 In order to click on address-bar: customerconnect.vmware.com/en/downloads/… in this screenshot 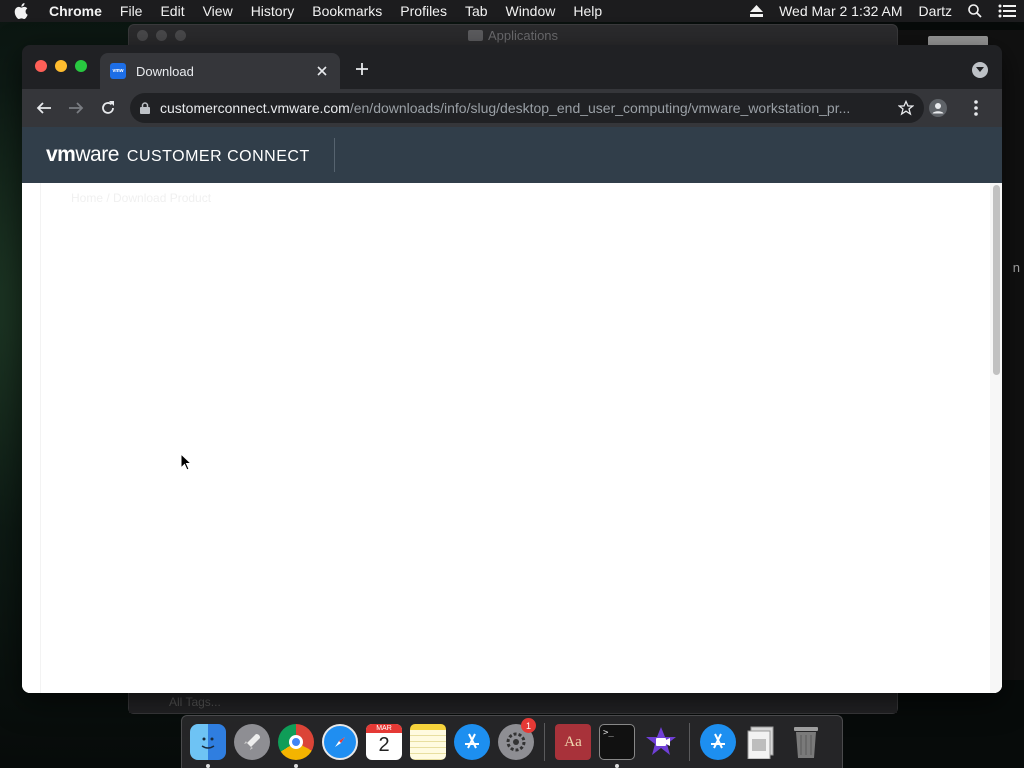, I will do `click(527, 108)`.